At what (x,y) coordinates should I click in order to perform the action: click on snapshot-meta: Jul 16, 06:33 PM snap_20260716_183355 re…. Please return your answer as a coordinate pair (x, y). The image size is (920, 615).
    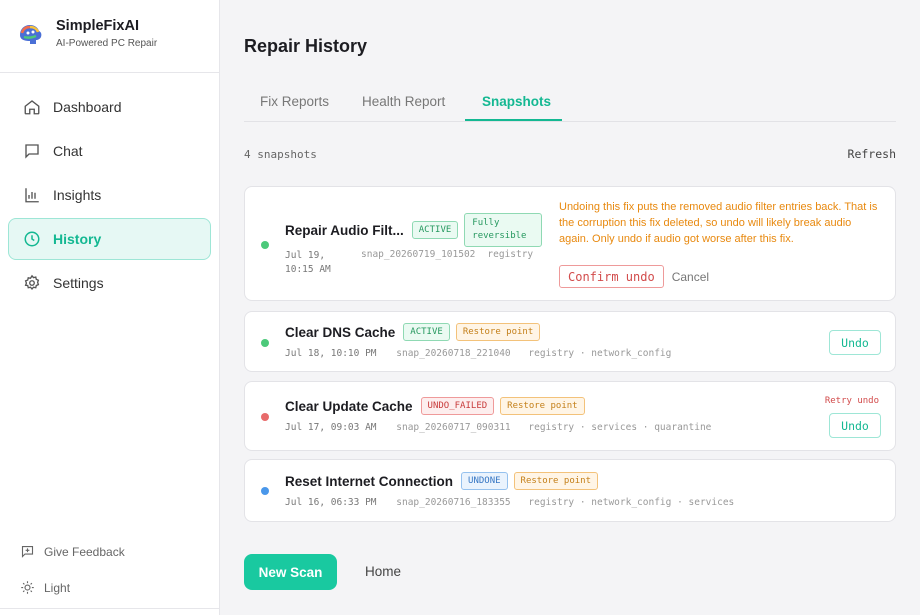
    Looking at the image, I should click on (509, 502).